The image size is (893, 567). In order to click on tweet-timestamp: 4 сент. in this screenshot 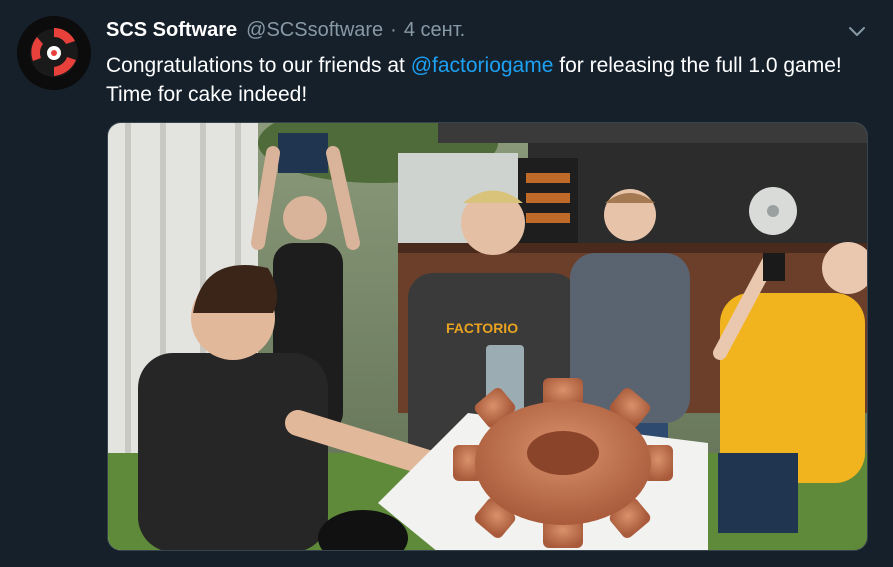, I will do `click(434, 30)`.